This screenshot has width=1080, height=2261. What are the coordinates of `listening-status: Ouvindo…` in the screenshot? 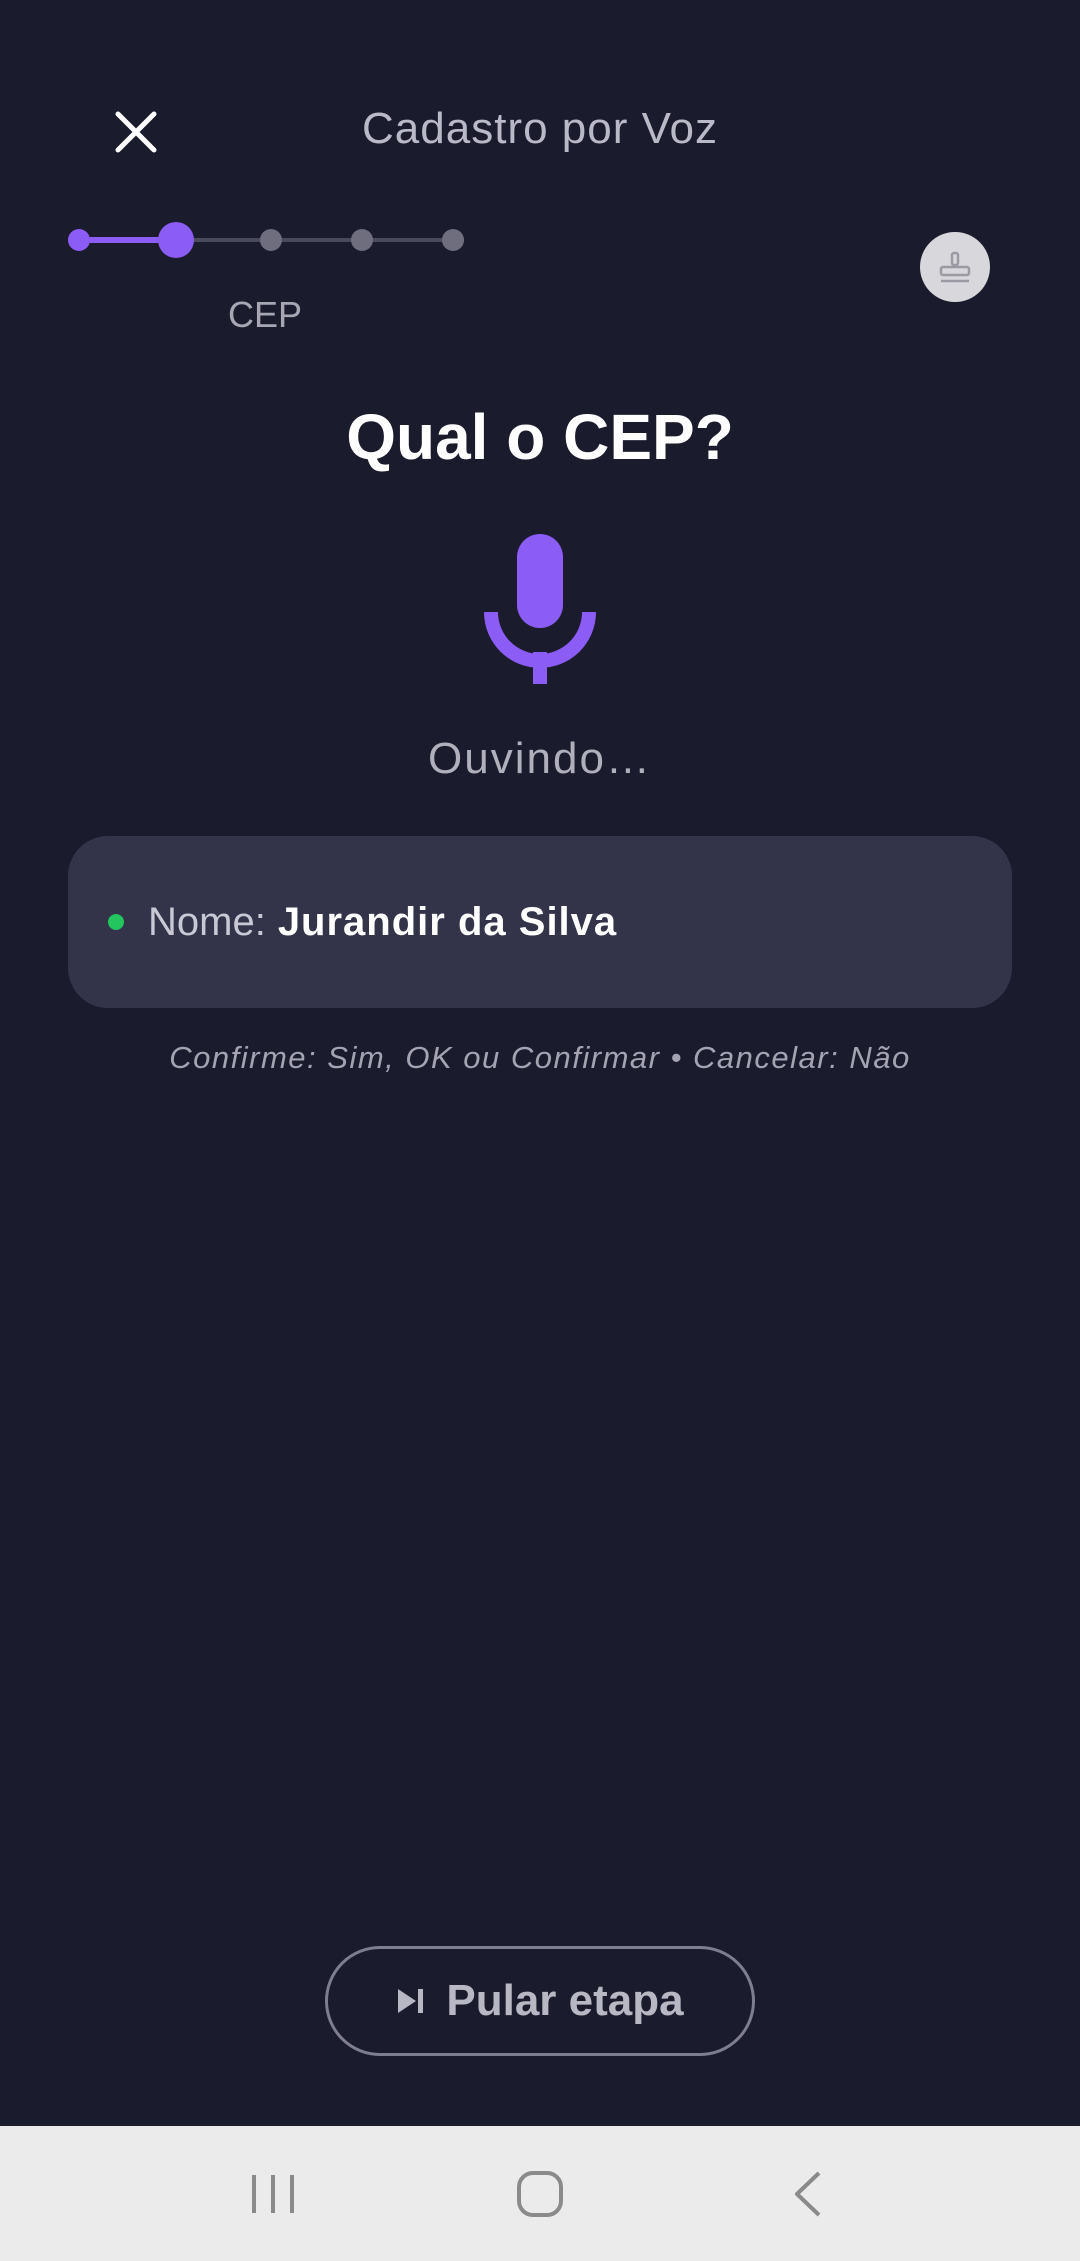 It's located at (540, 758).